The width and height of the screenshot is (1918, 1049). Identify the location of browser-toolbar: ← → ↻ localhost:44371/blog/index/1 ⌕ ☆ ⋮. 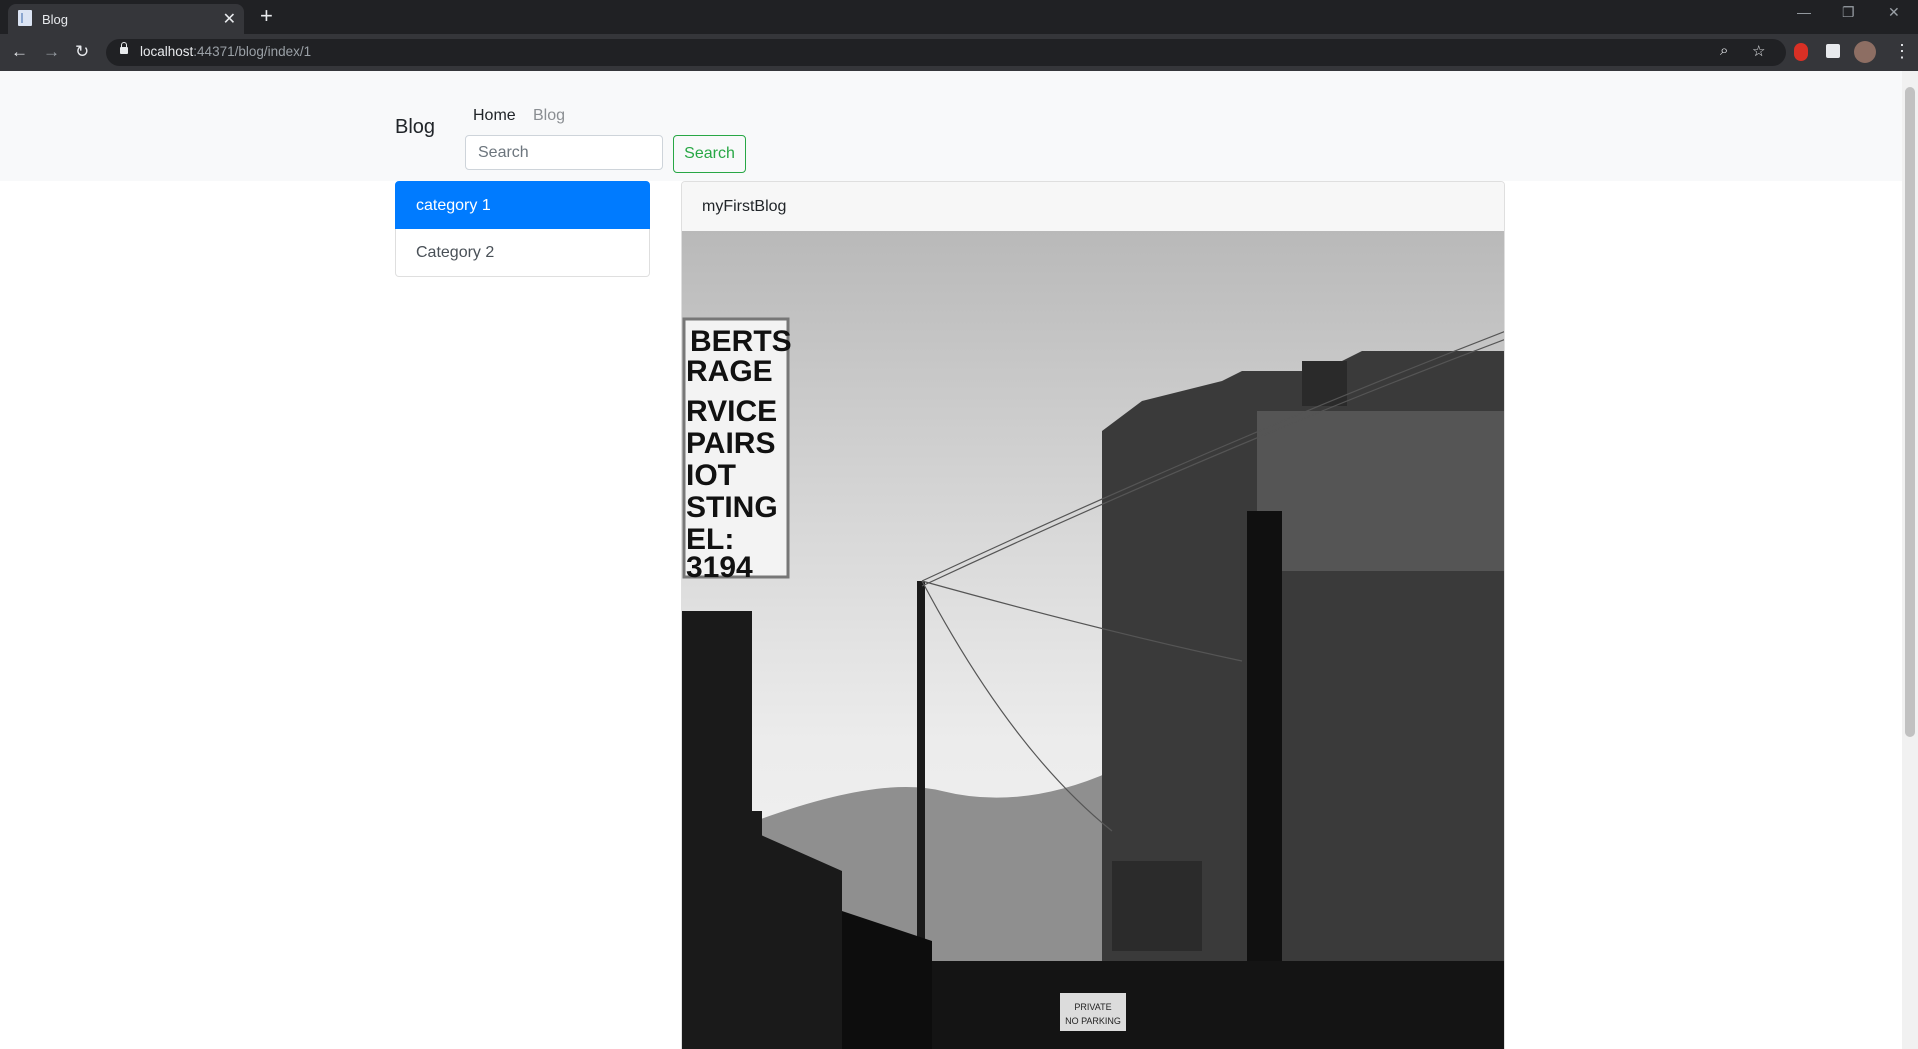
(959, 52).